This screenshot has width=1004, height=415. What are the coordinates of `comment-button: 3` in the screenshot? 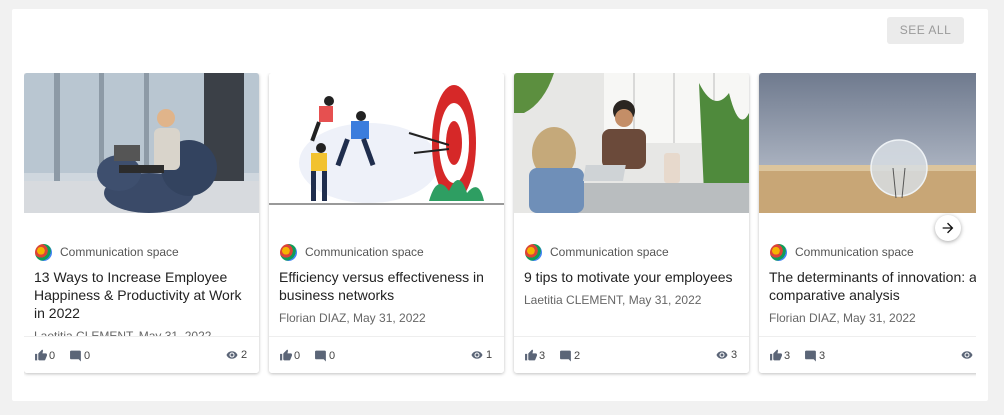 It's located at (814, 355).